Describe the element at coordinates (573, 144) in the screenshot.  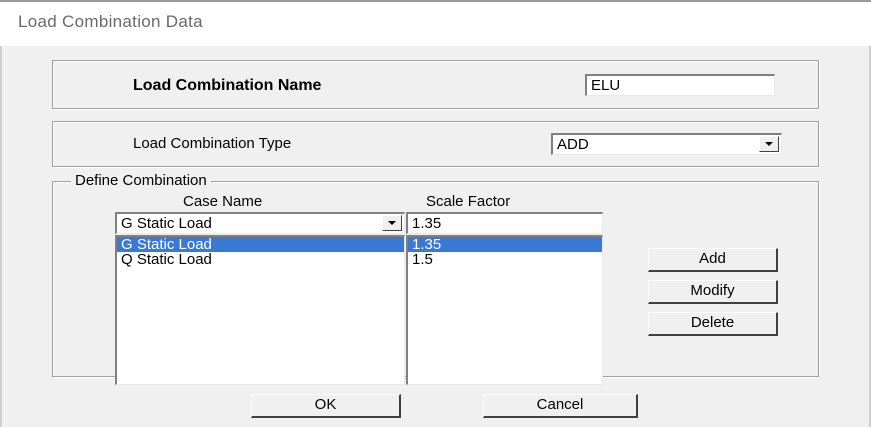
I see `combination-type-value: ADD` at that location.